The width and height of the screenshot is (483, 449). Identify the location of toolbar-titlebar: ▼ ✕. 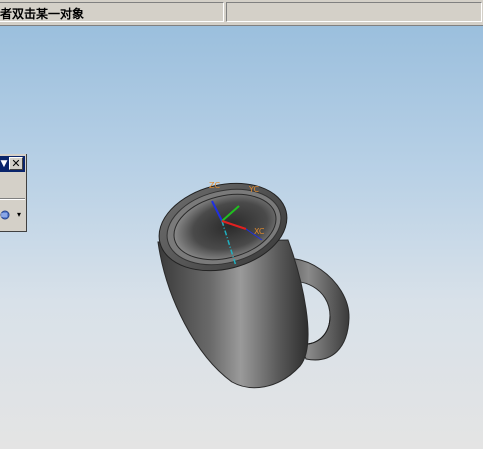
(12, 164).